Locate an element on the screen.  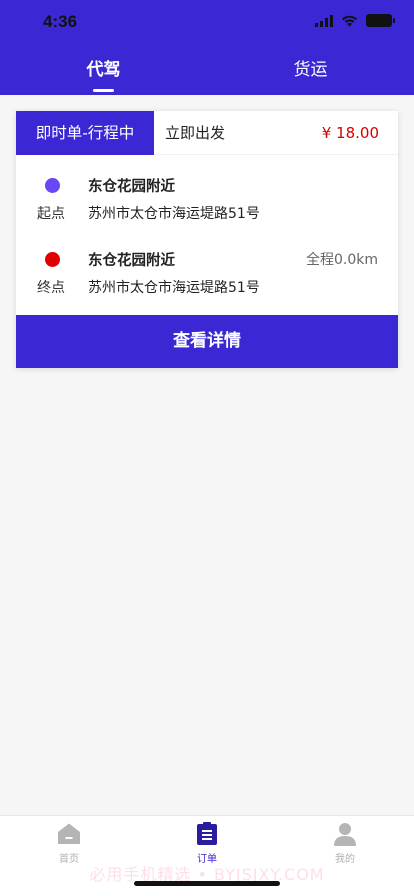
tabbar-item-orders: 订单 is located at coordinates (207, 843).